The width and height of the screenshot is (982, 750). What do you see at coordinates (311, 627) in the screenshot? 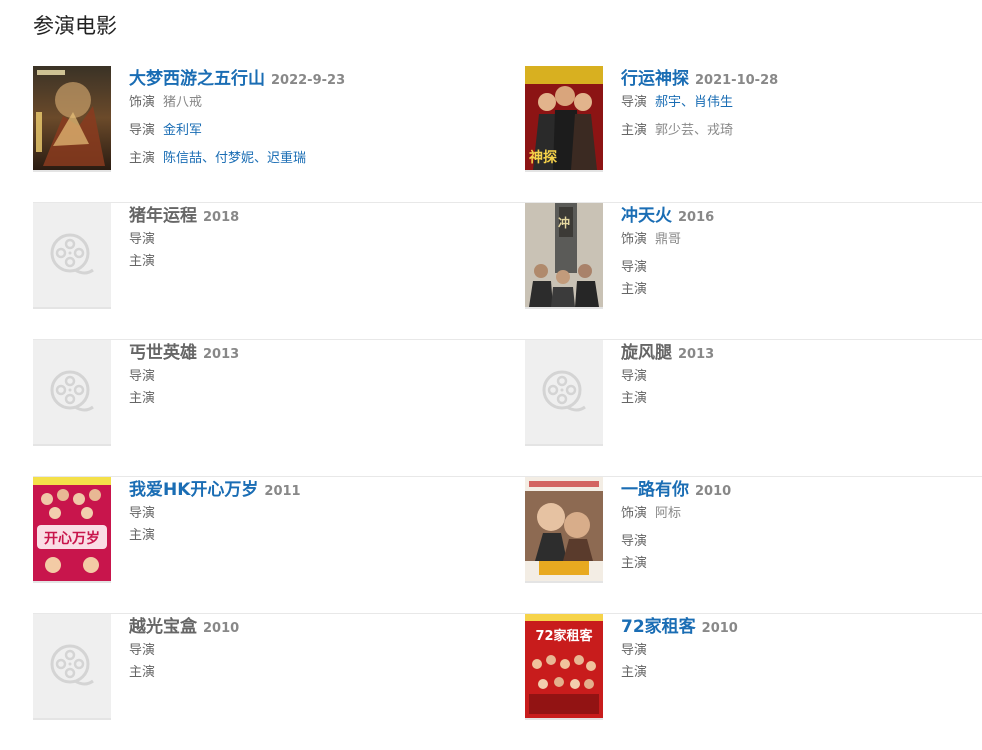
I see `film-title-line: 越光宝盒 2010` at bounding box center [311, 627].